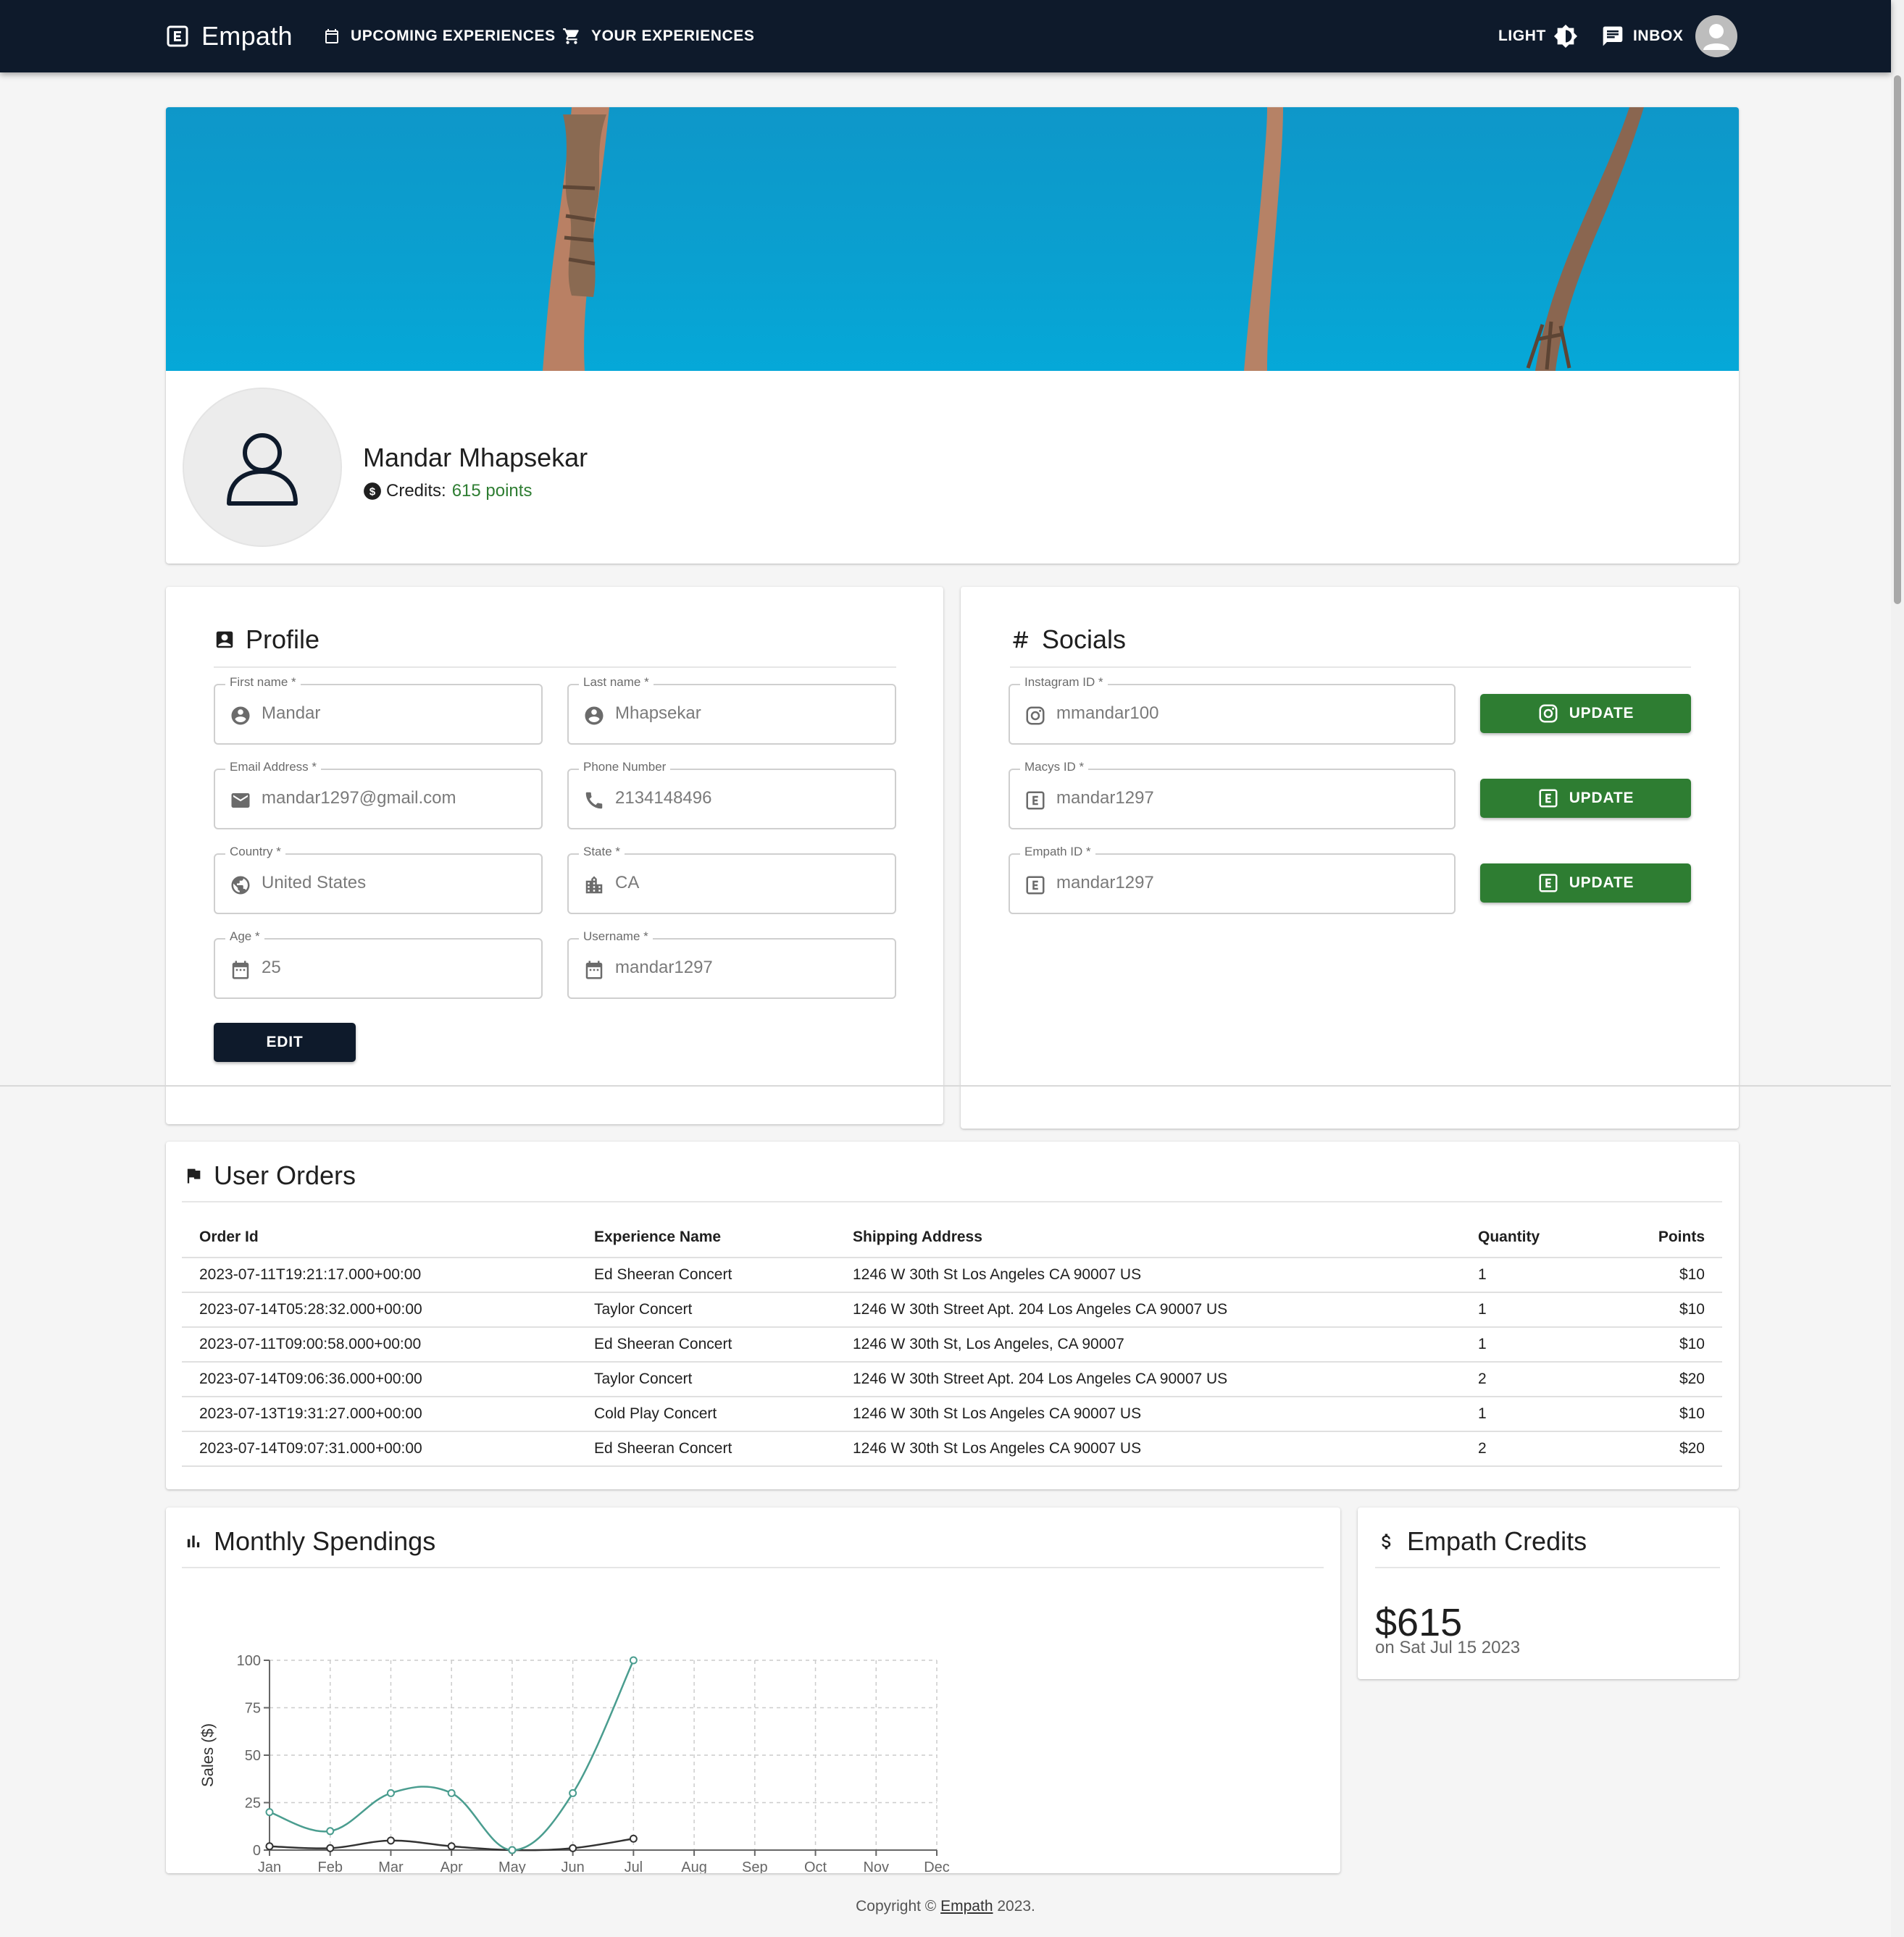 Image resolution: width=1904 pixels, height=1937 pixels. What do you see at coordinates (263, 682) in the screenshot?
I see `first-name-label: First name *` at bounding box center [263, 682].